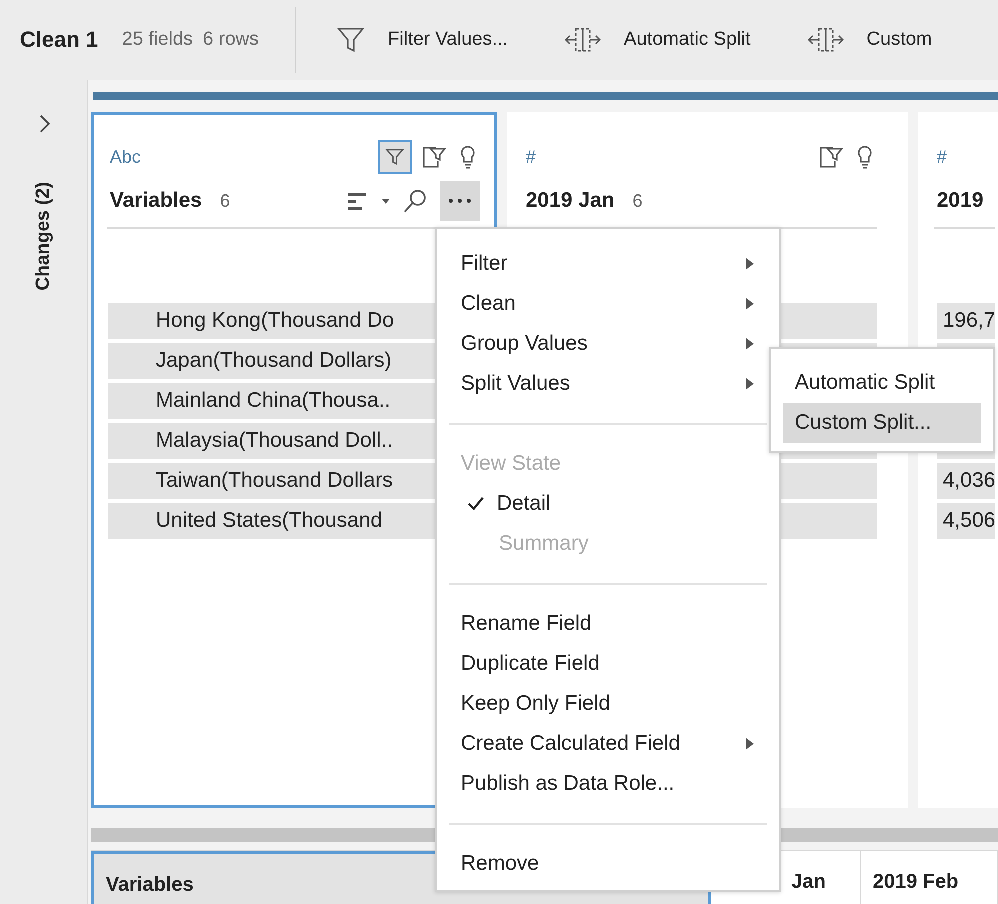 Image resolution: width=998 pixels, height=904 pixels. Describe the element at coordinates (570, 201) in the screenshot. I see `field-name: 2019 Jan` at that location.